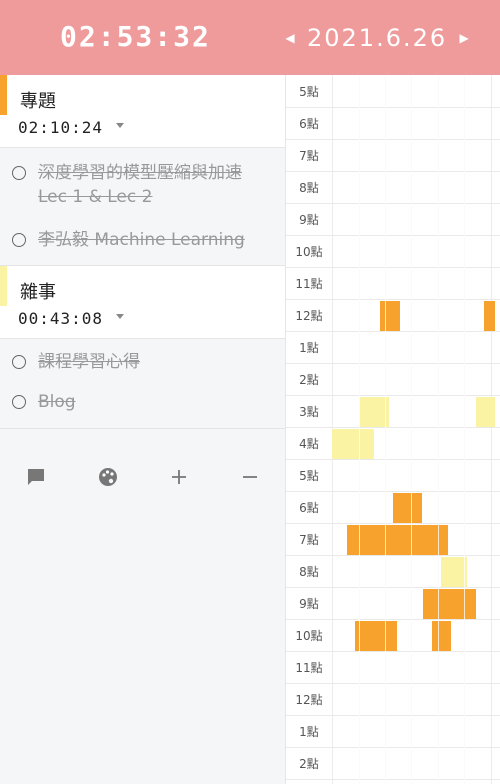 Image resolution: width=500 pixels, height=784 pixels. I want to click on task-item: 李弘毅 Machine Learning, so click(140, 240).